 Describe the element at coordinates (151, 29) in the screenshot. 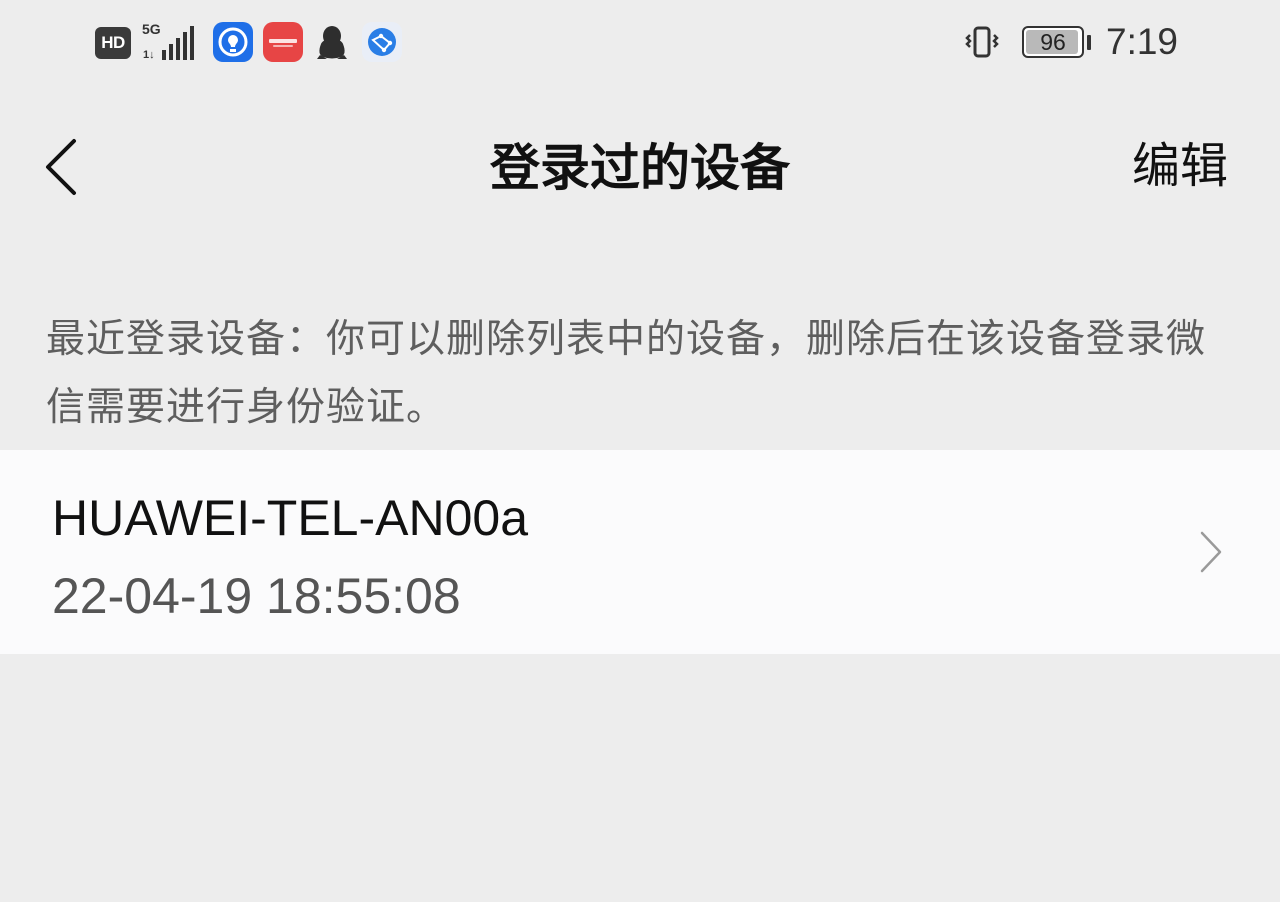

I see `network-label: 5G` at that location.